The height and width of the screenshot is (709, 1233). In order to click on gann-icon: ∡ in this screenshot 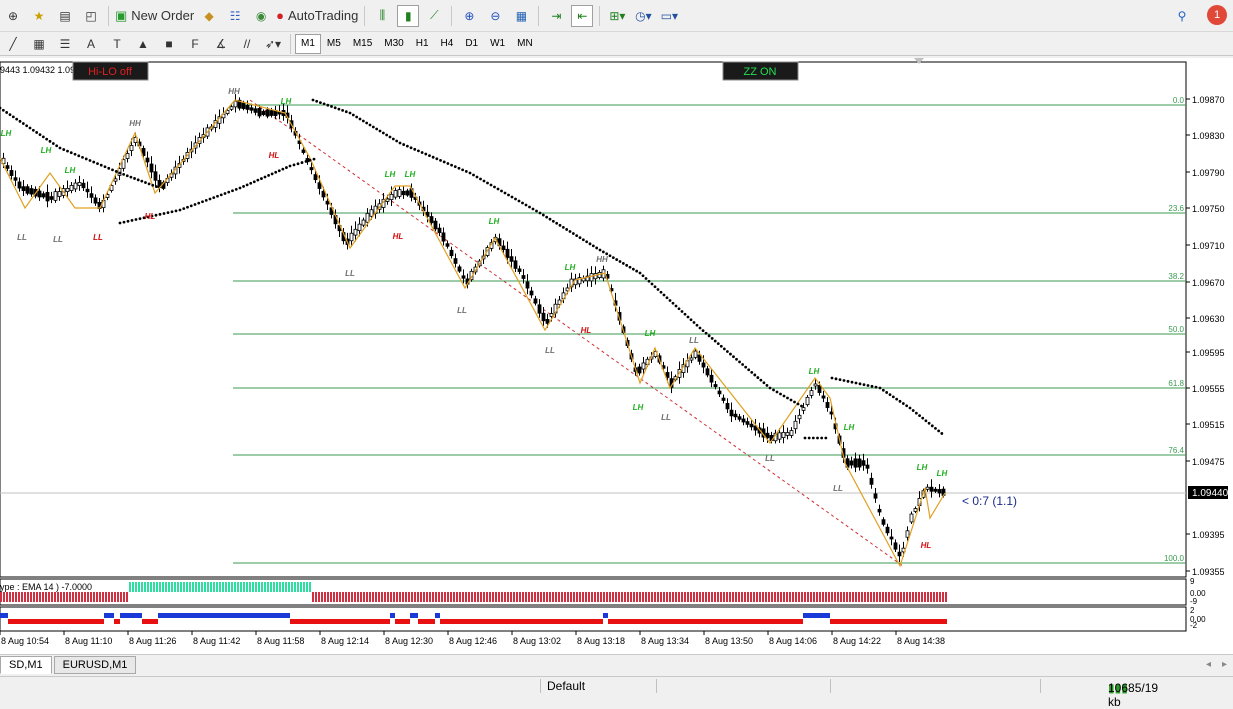, I will do `click(221, 44)`.